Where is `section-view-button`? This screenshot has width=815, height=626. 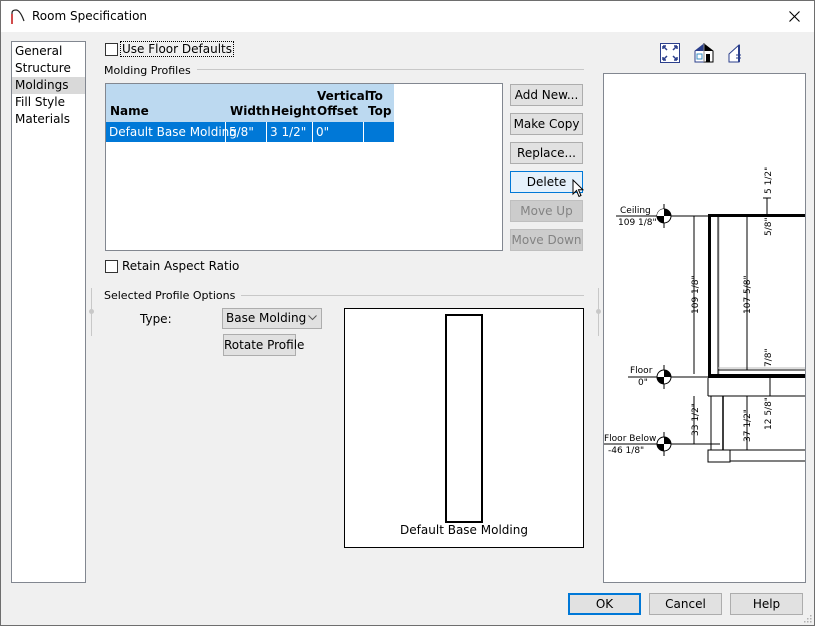 section-view-button is located at coordinates (739, 54).